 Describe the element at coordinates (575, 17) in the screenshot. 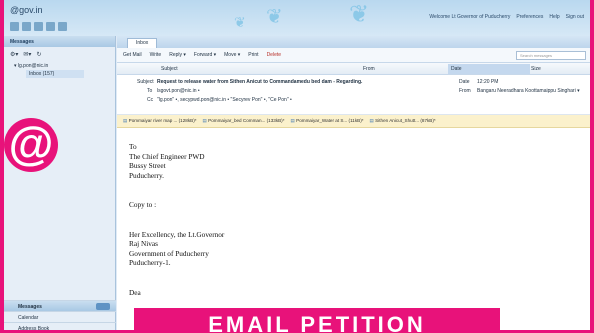

I see `sign-out-link: Sign out` at that location.